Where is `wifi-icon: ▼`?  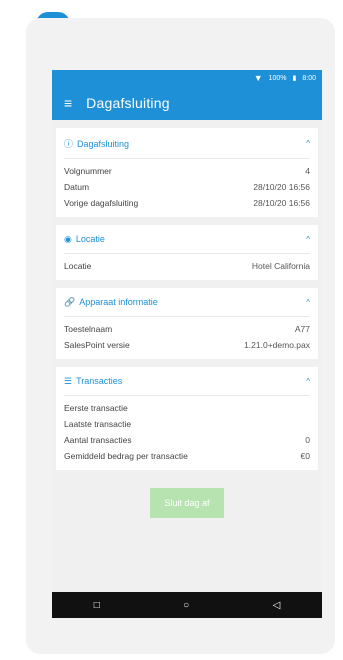
wifi-icon: ▼ is located at coordinates (258, 78).